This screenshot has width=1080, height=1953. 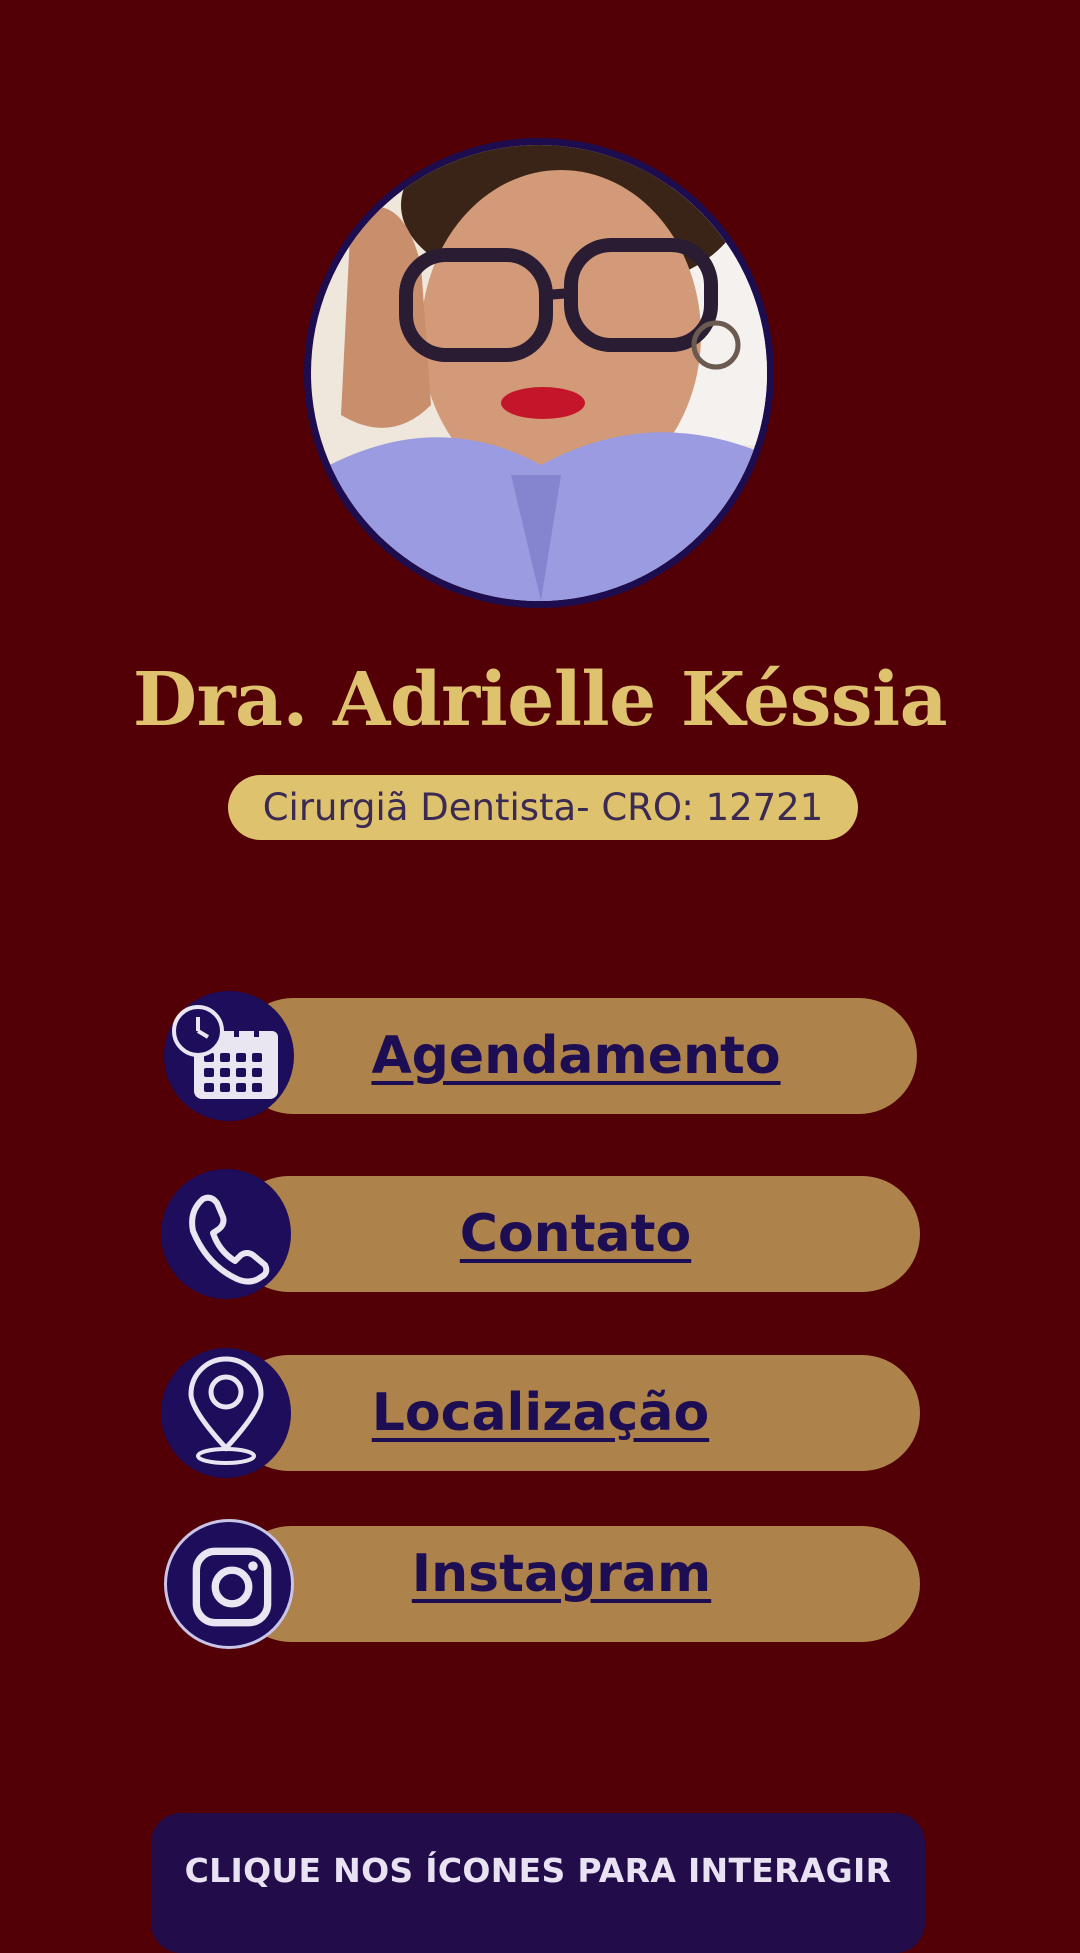 I want to click on contato-label: Contato, so click(x=575, y=1234).